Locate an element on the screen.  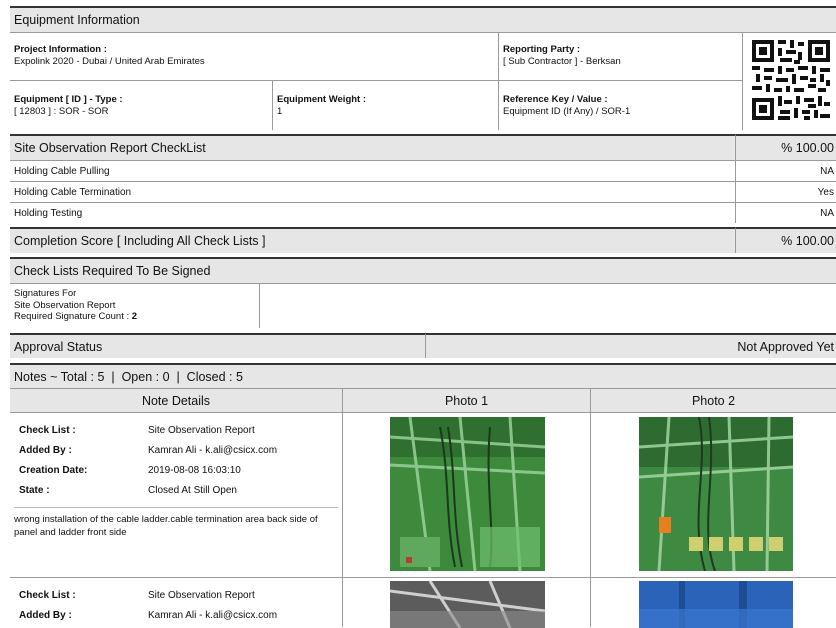
checklist-item-value-text: Yes is located at coordinates (825, 192).